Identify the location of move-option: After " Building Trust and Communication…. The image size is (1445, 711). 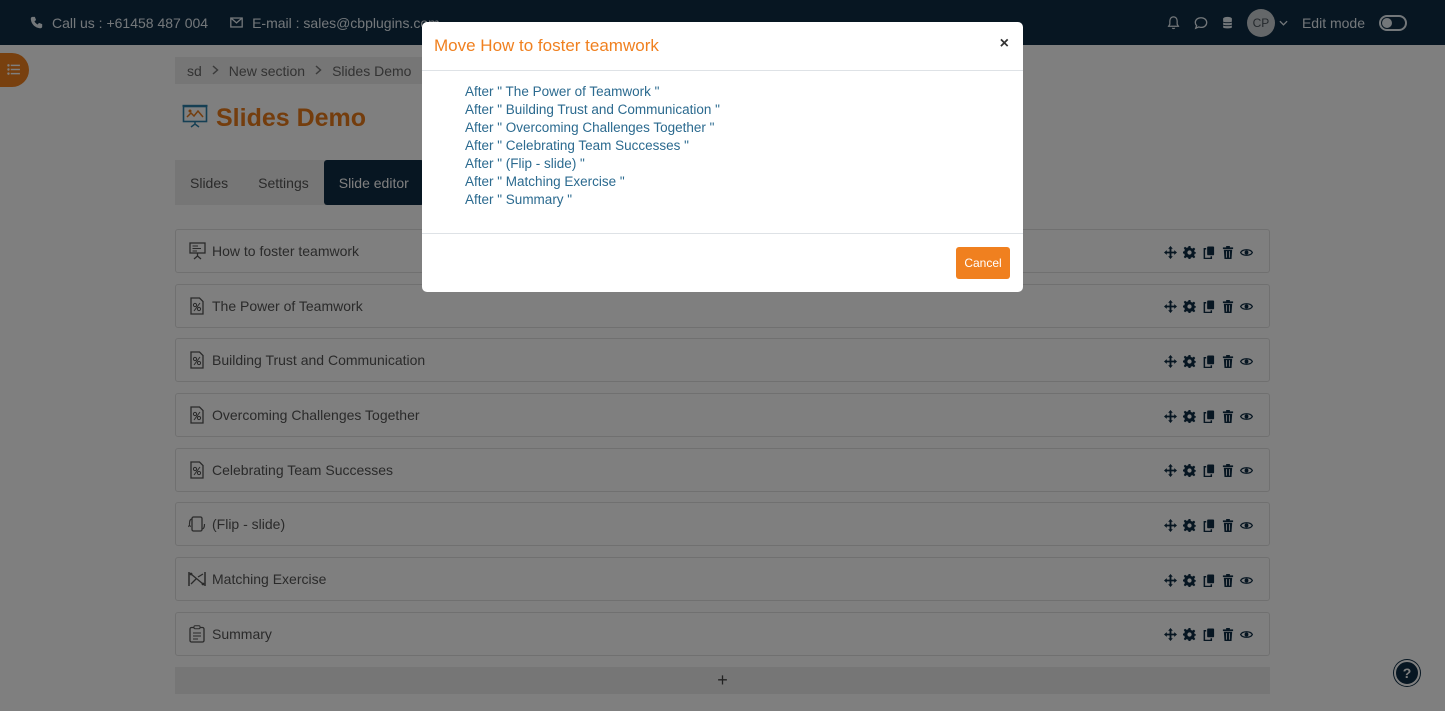
(744, 110).